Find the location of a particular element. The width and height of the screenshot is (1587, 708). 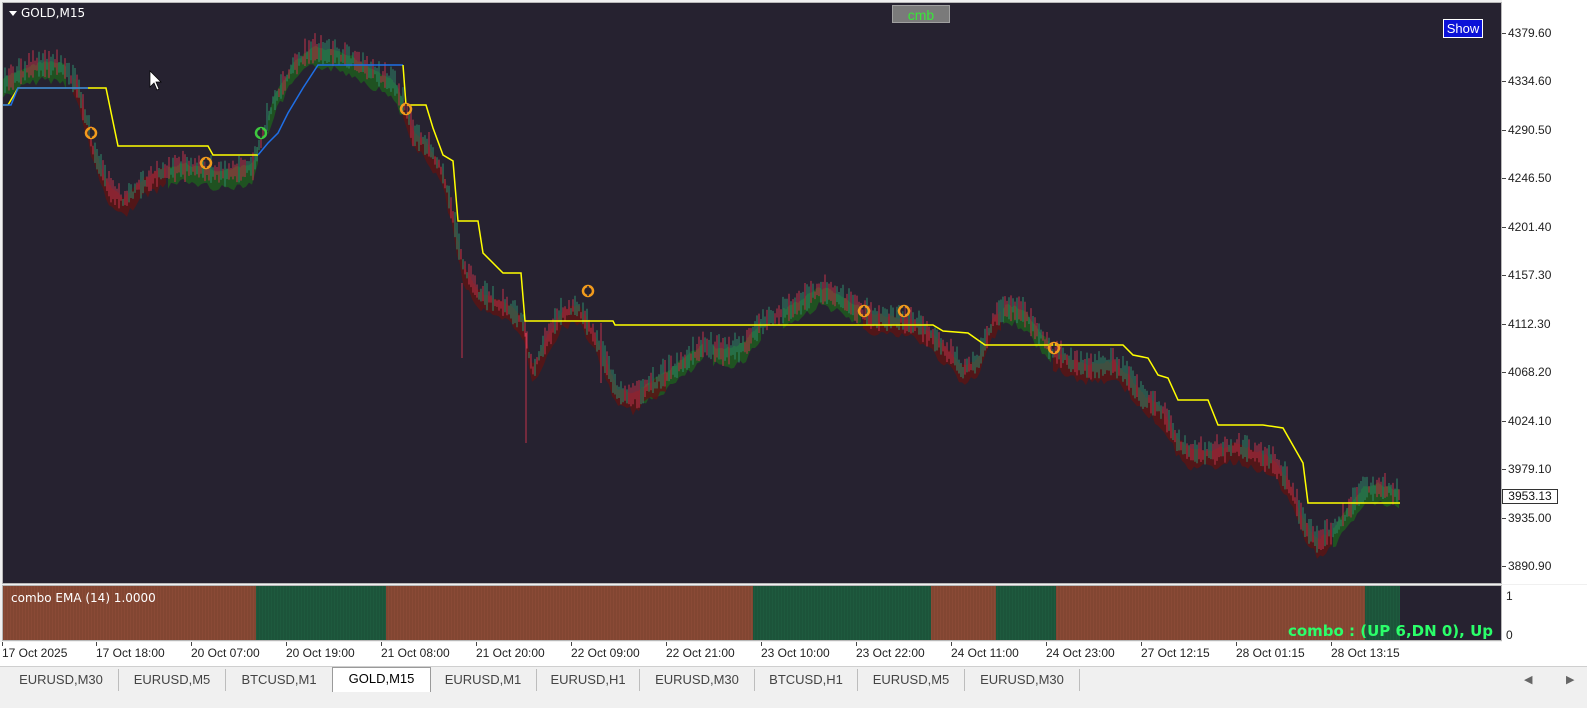

price-tick-label: 4157.30 is located at coordinates (1530, 275).